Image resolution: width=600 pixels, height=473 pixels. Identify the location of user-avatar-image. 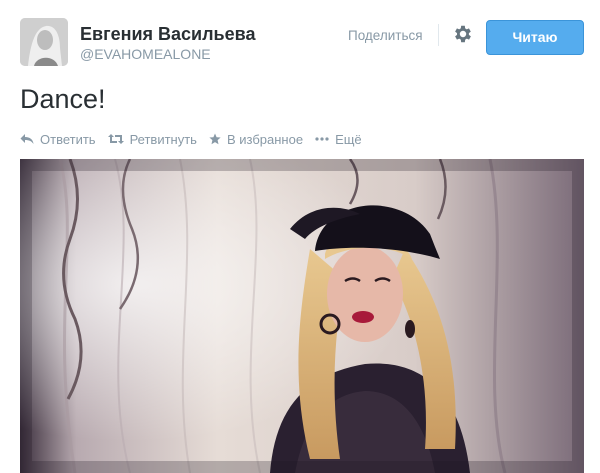
(44, 42).